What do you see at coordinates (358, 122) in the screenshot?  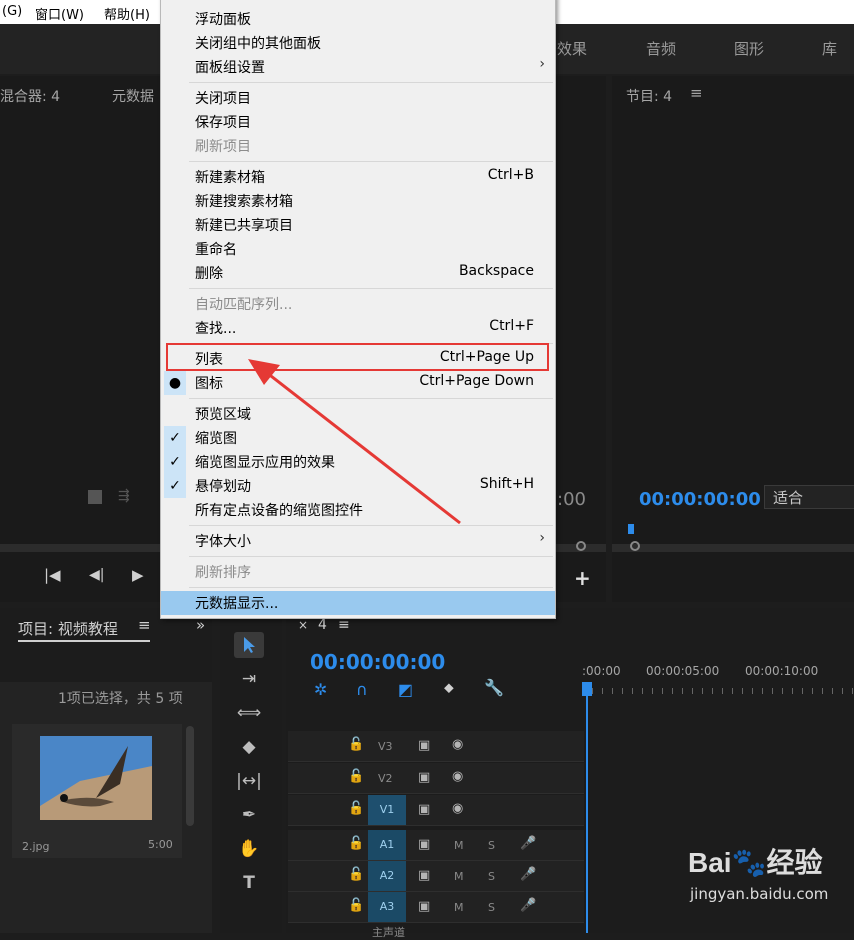 I see `menu-item-save-project: 保存项目` at bounding box center [358, 122].